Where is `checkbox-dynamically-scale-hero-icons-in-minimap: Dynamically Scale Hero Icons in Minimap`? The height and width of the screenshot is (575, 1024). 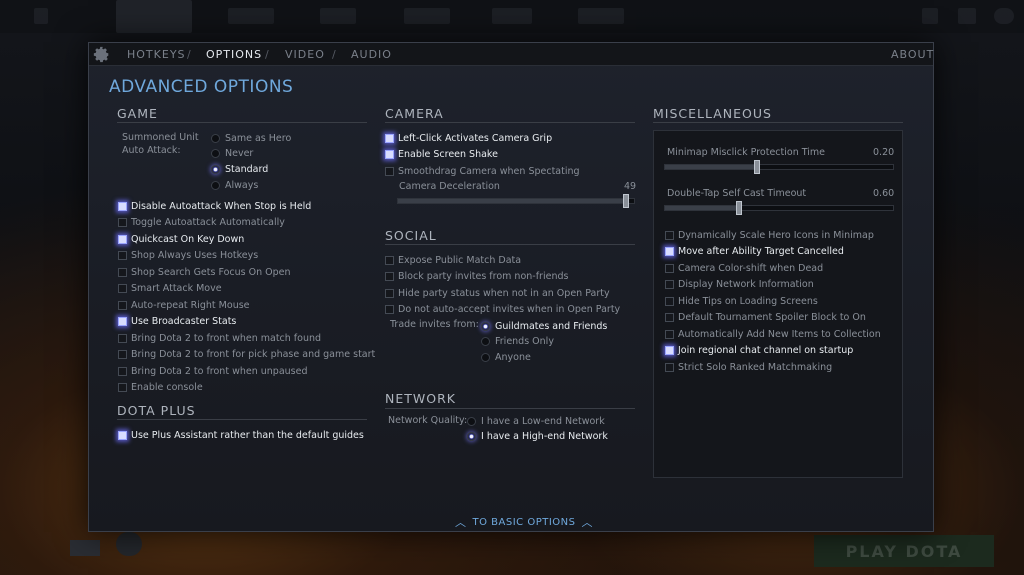 checkbox-dynamically-scale-hero-icons-in-minimap: Dynamically Scale Hero Icons in Minimap is located at coordinates (769, 235).